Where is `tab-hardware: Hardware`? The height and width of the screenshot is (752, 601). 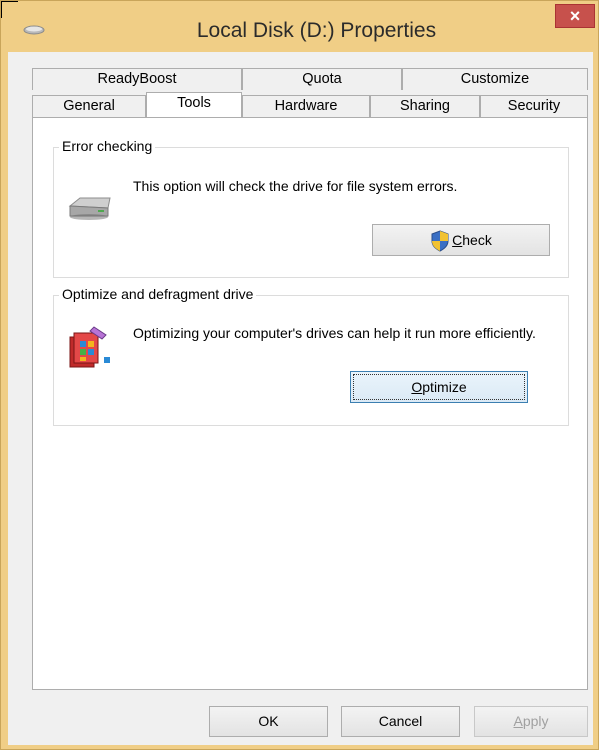 tab-hardware: Hardware is located at coordinates (306, 106).